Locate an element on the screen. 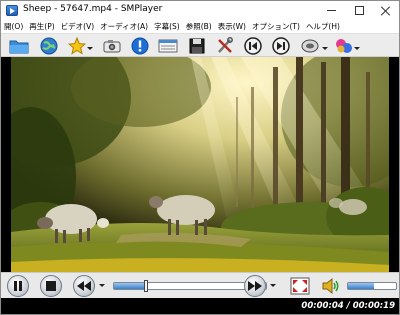 The width and height of the screenshot is (400, 315). open-url-button is located at coordinates (49, 45).